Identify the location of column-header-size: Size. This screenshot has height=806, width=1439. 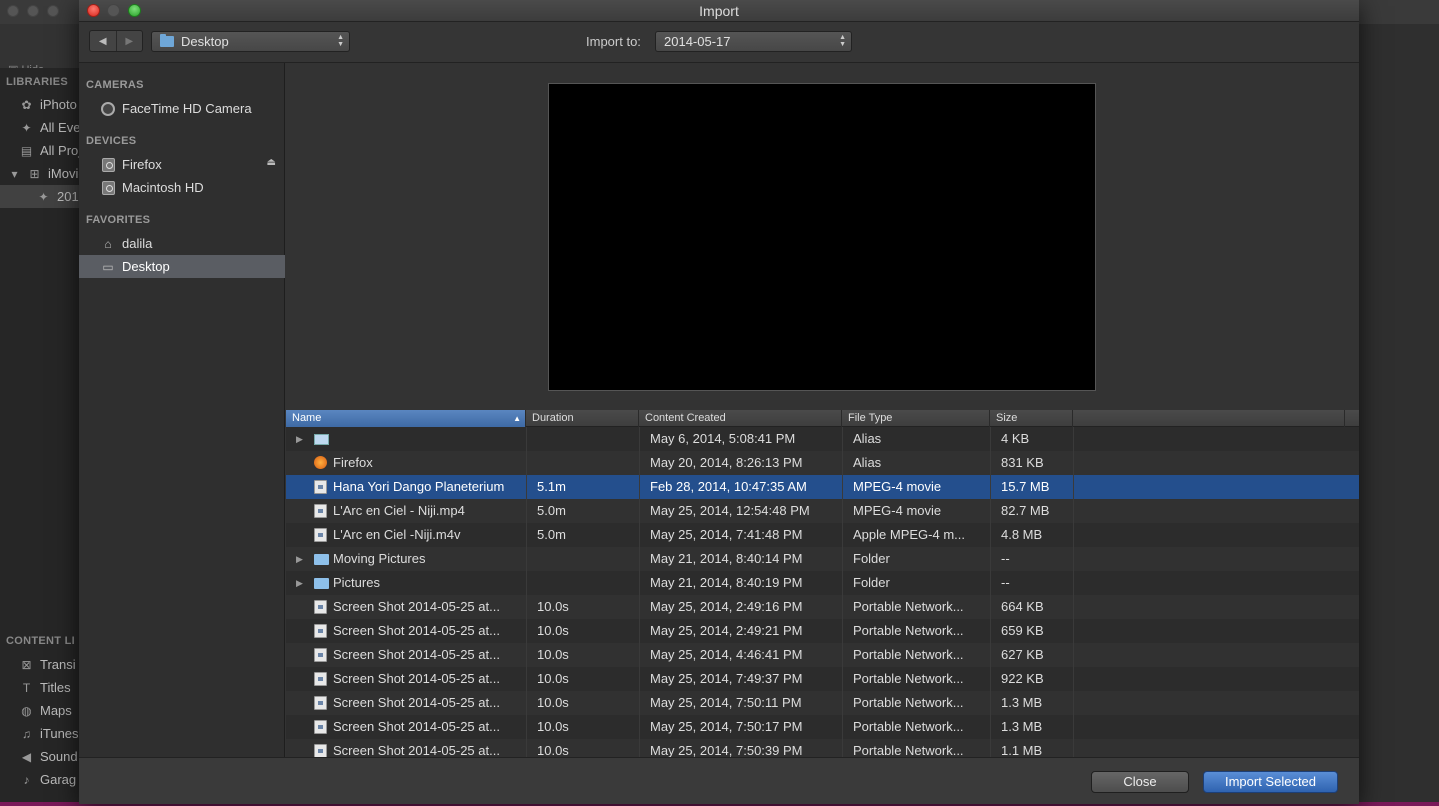
(1031, 418).